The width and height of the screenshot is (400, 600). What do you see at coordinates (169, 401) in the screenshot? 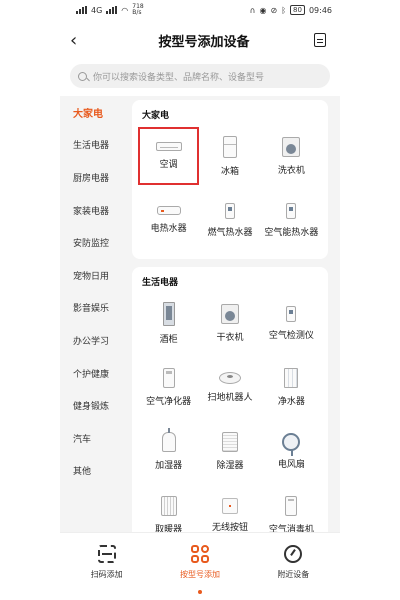
I see `device-label: 空气净化器` at bounding box center [169, 401].